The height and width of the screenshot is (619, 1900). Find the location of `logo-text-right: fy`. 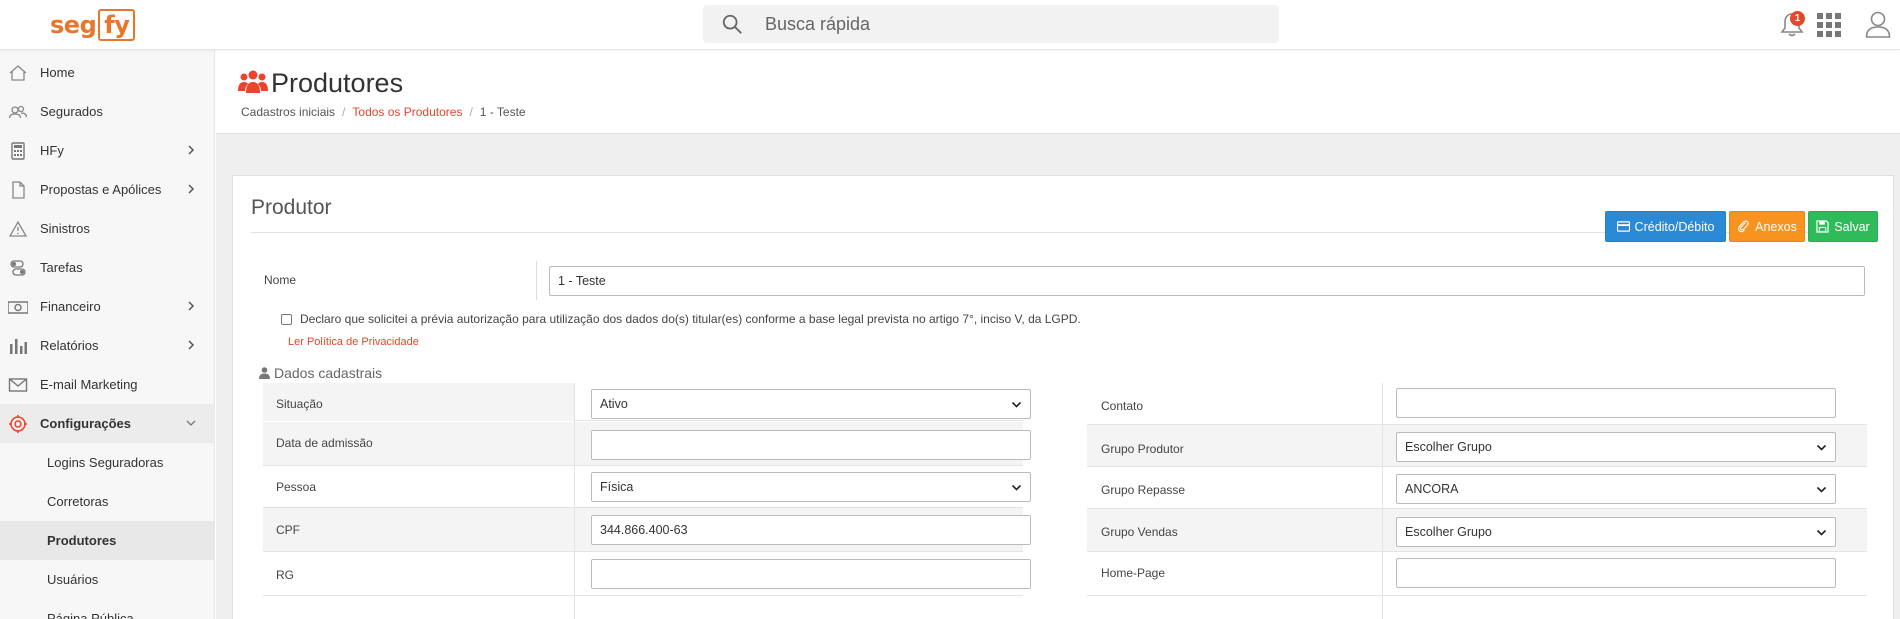

logo-text-right: fy is located at coordinates (117, 24).